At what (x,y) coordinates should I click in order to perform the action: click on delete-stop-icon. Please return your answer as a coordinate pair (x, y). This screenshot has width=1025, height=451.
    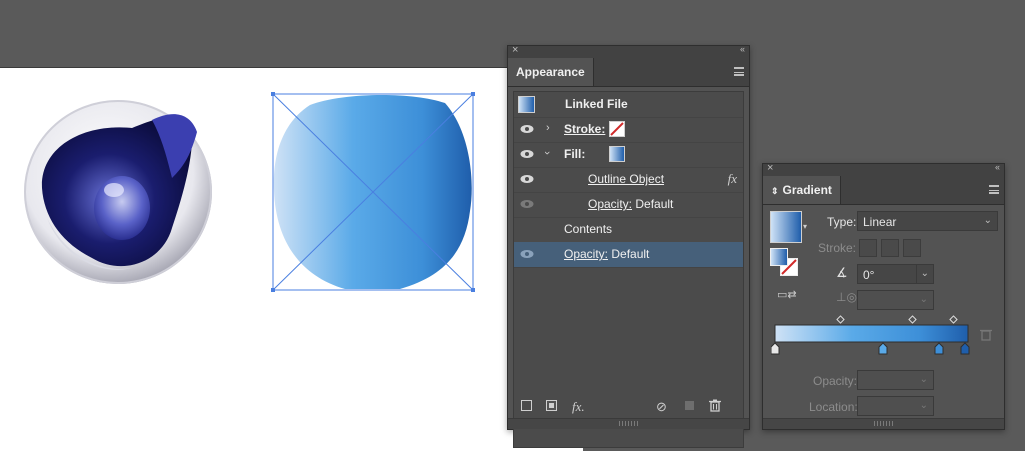
    Looking at the image, I should click on (986, 336).